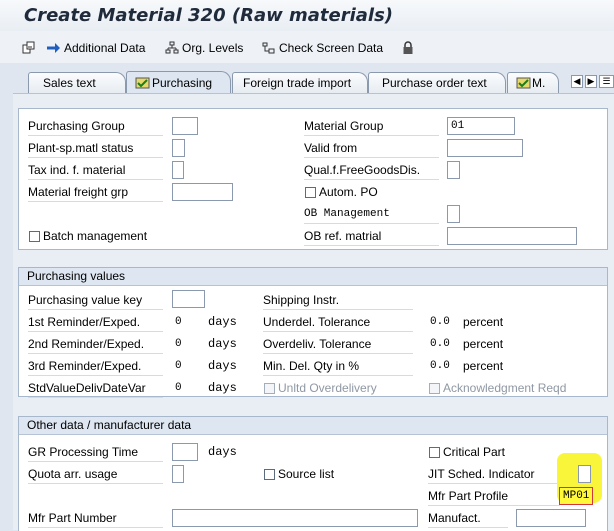 This screenshot has width=614, height=531. I want to click on display-change-icon, so click(28, 47).